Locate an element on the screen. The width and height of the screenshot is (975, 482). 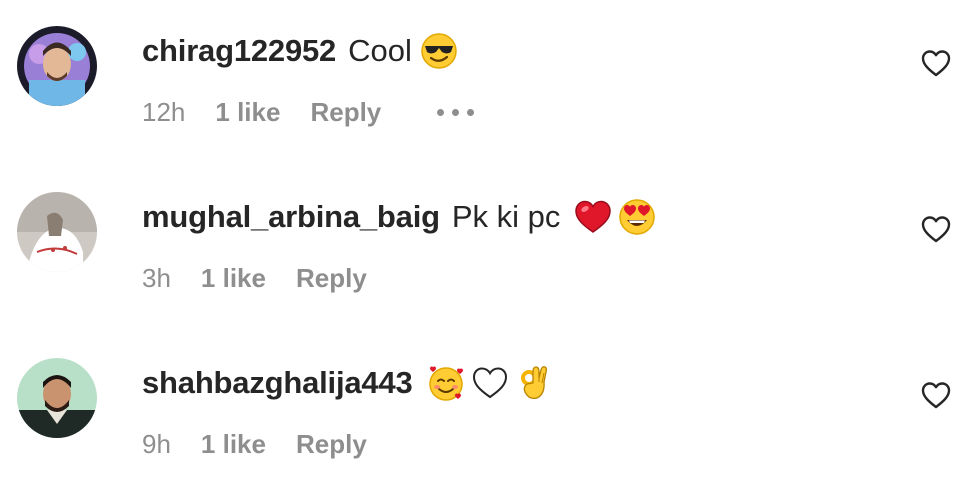
comment-time: 12h is located at coordinates (163, 112).